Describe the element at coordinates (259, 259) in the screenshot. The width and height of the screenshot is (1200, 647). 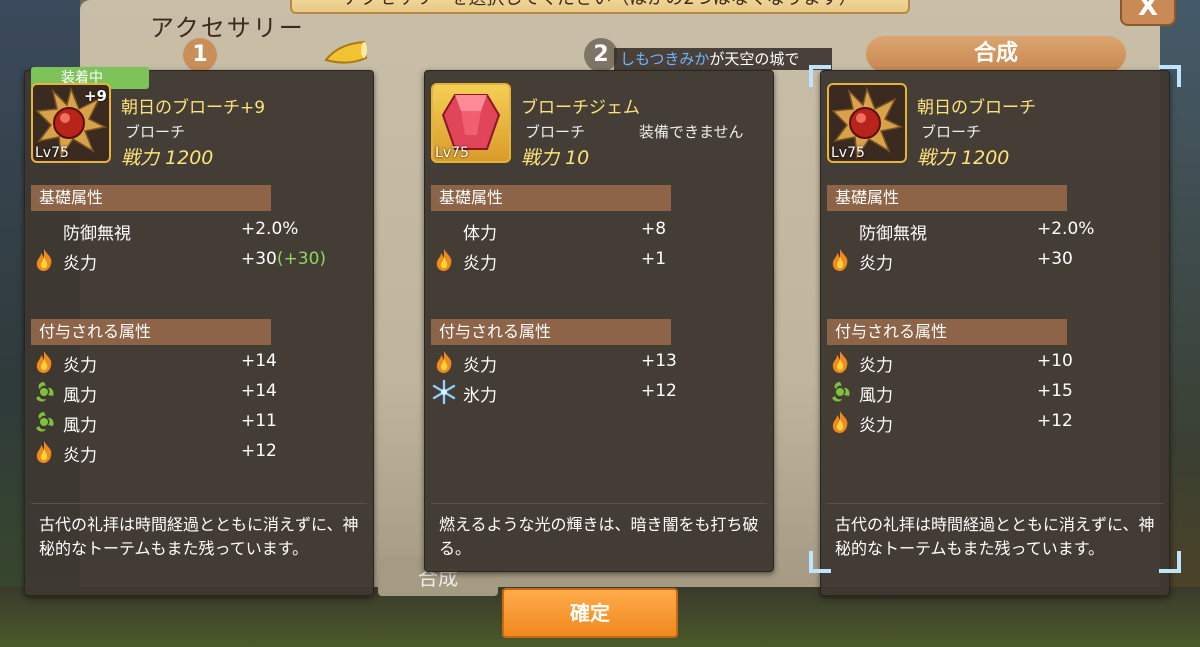
I see `stat-value-main: +30` at that location.